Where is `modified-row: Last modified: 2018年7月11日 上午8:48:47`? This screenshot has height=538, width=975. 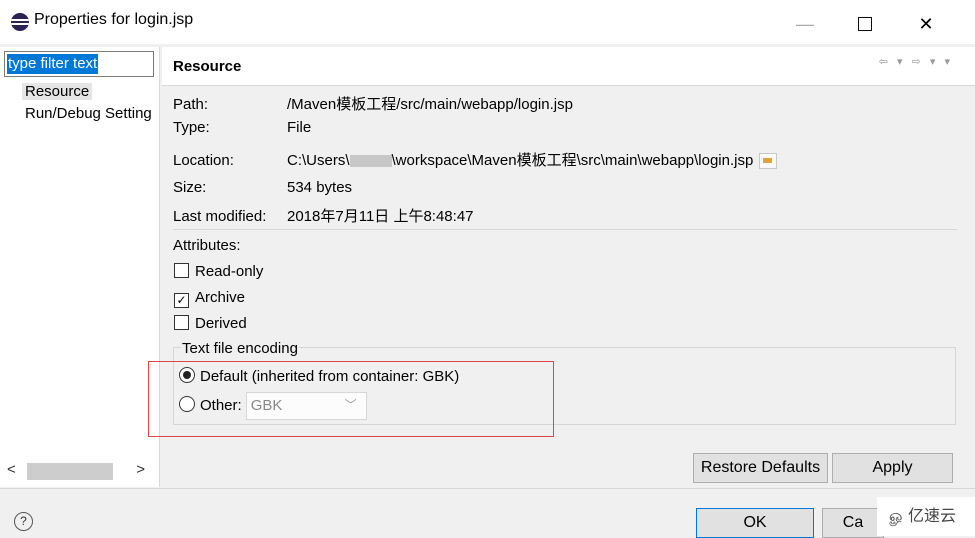 modified-row: Last modified: 2018年7月11日 上午8:48:47 is located at coordinates (323, 215).